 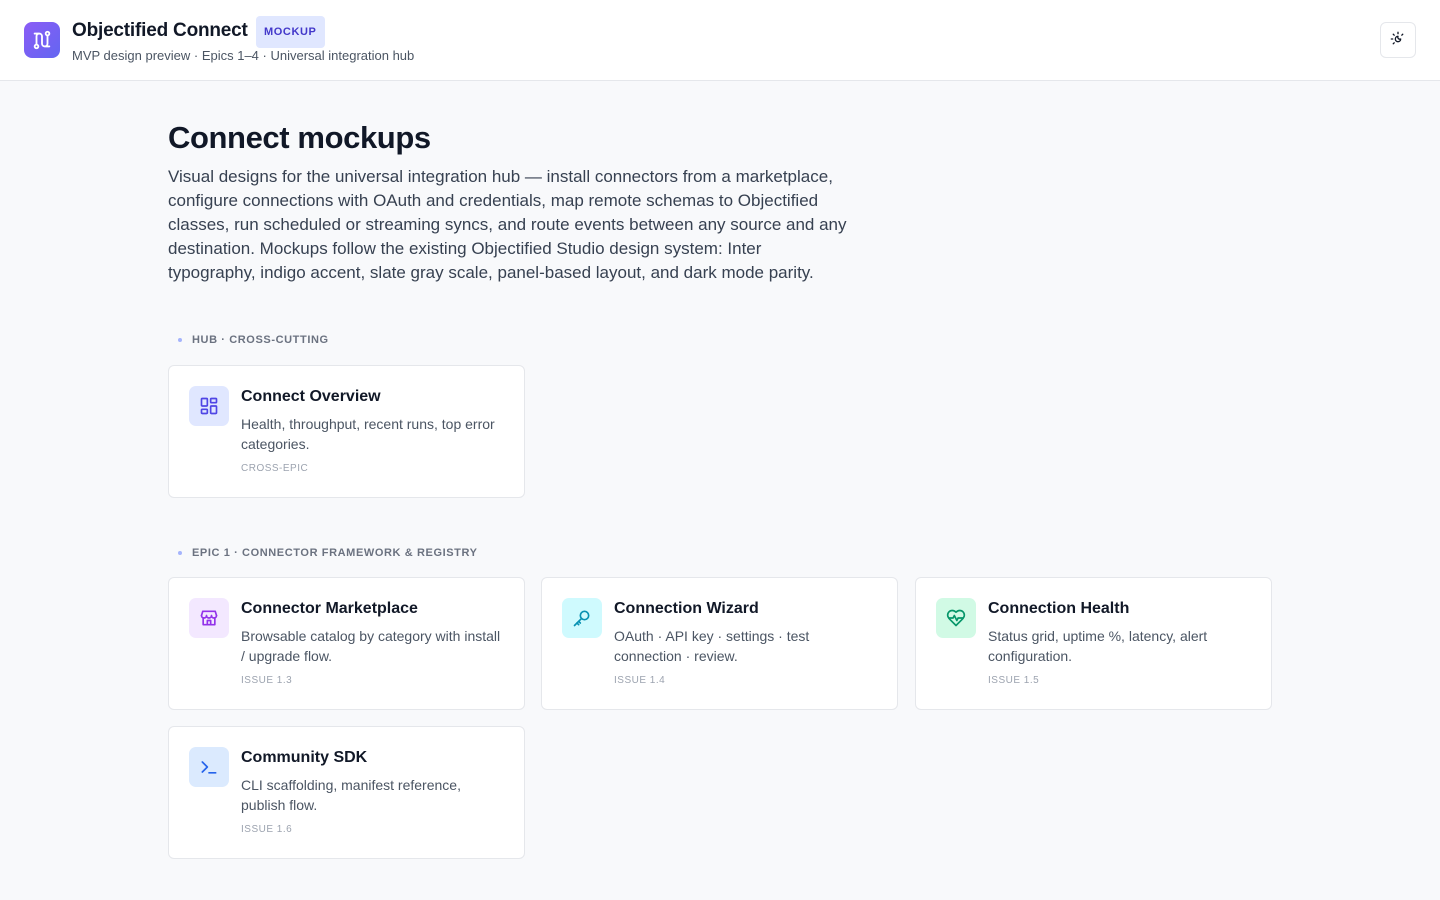 I want to click on section-label-epic-1: EPIC 1 · CONNECTOR FRAMEWORK & REGISTRY, so click(x=328, y=553).